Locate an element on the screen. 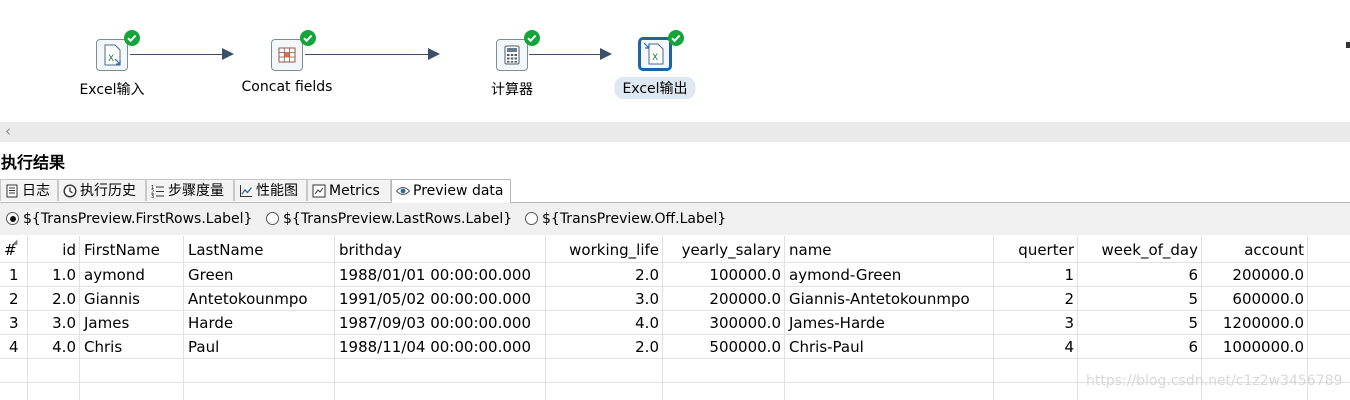 This screenshot has width=1350, height=400. history-icon is located at coordinates (70, 191).